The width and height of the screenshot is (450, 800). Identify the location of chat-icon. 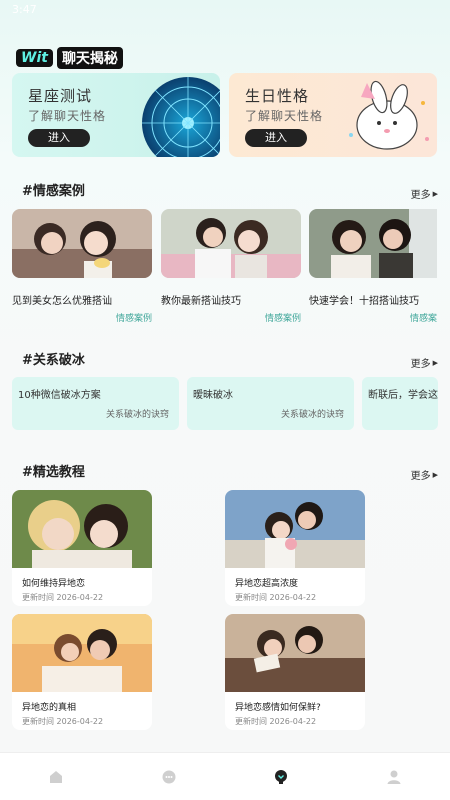
(169, 777).